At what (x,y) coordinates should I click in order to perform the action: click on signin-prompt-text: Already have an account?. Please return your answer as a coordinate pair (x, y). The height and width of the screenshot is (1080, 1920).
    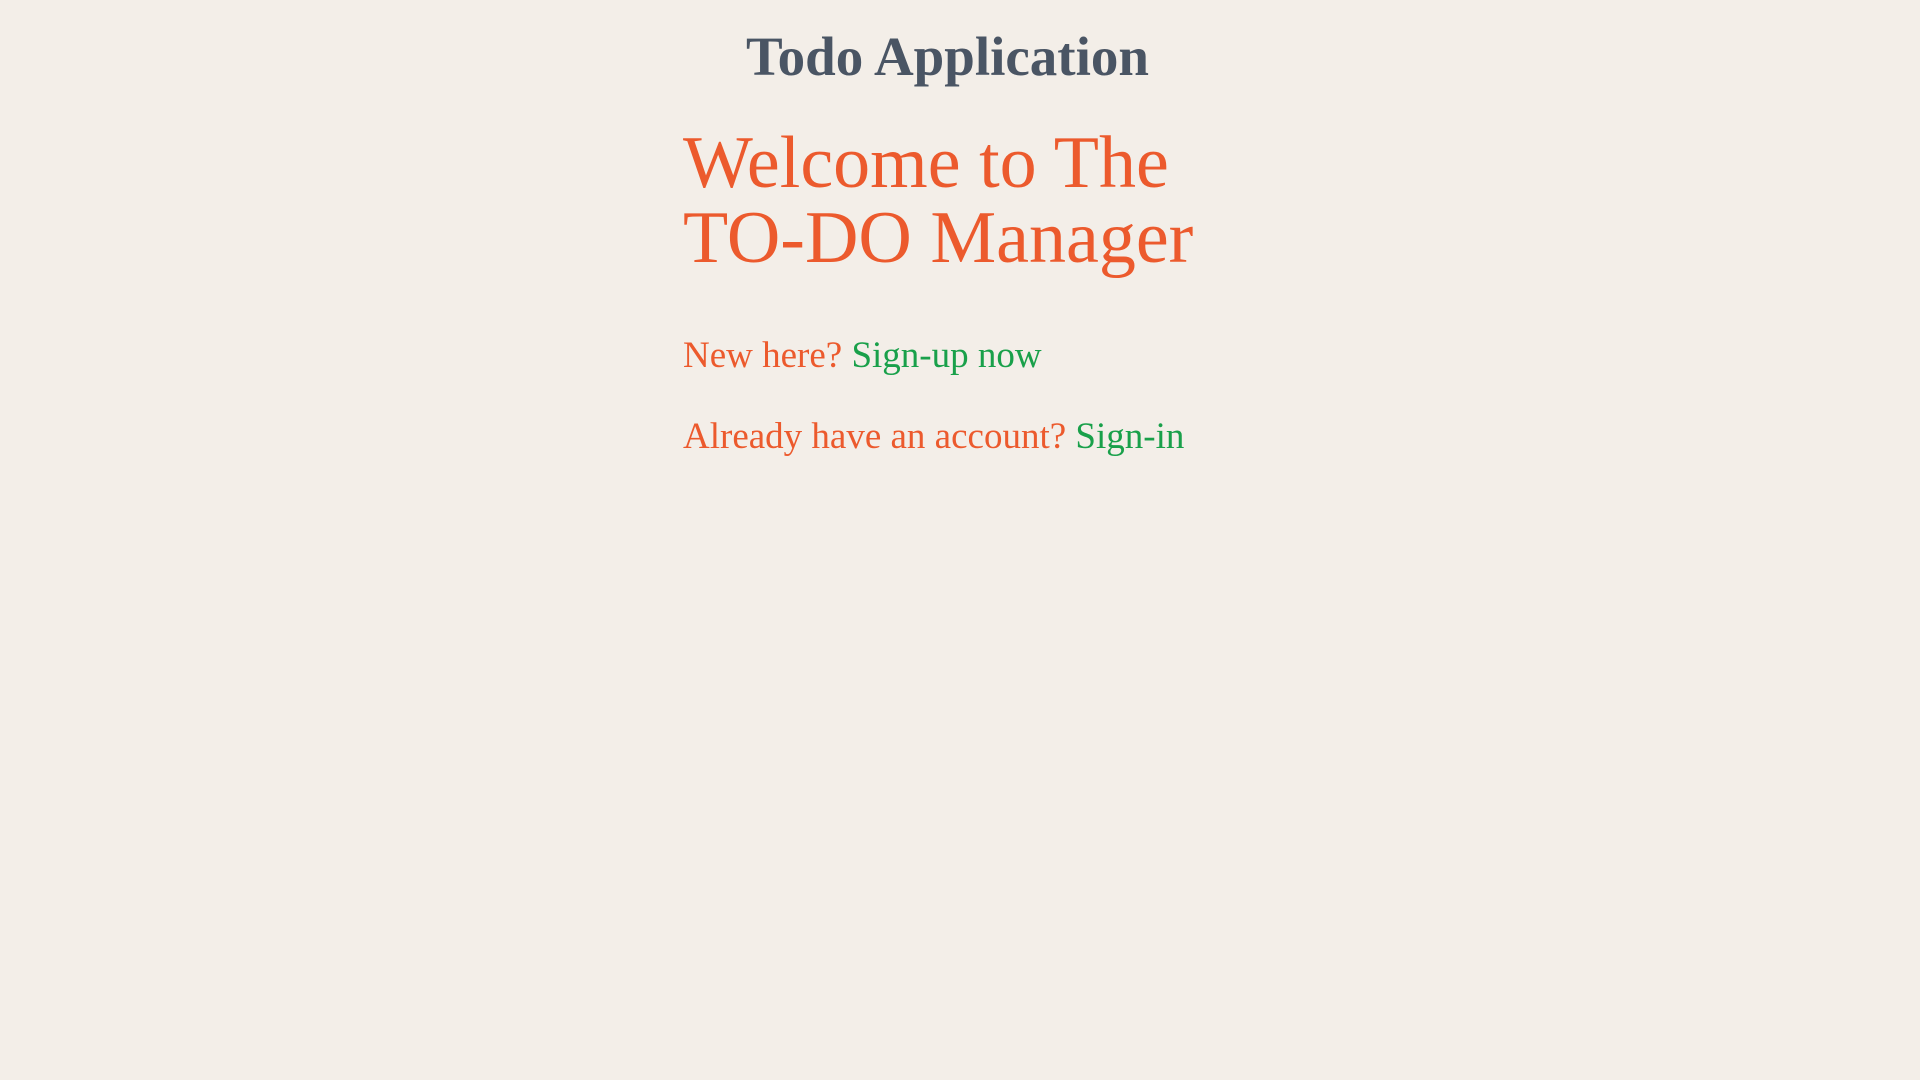
    Looking at the image, I should click on (875, 436).